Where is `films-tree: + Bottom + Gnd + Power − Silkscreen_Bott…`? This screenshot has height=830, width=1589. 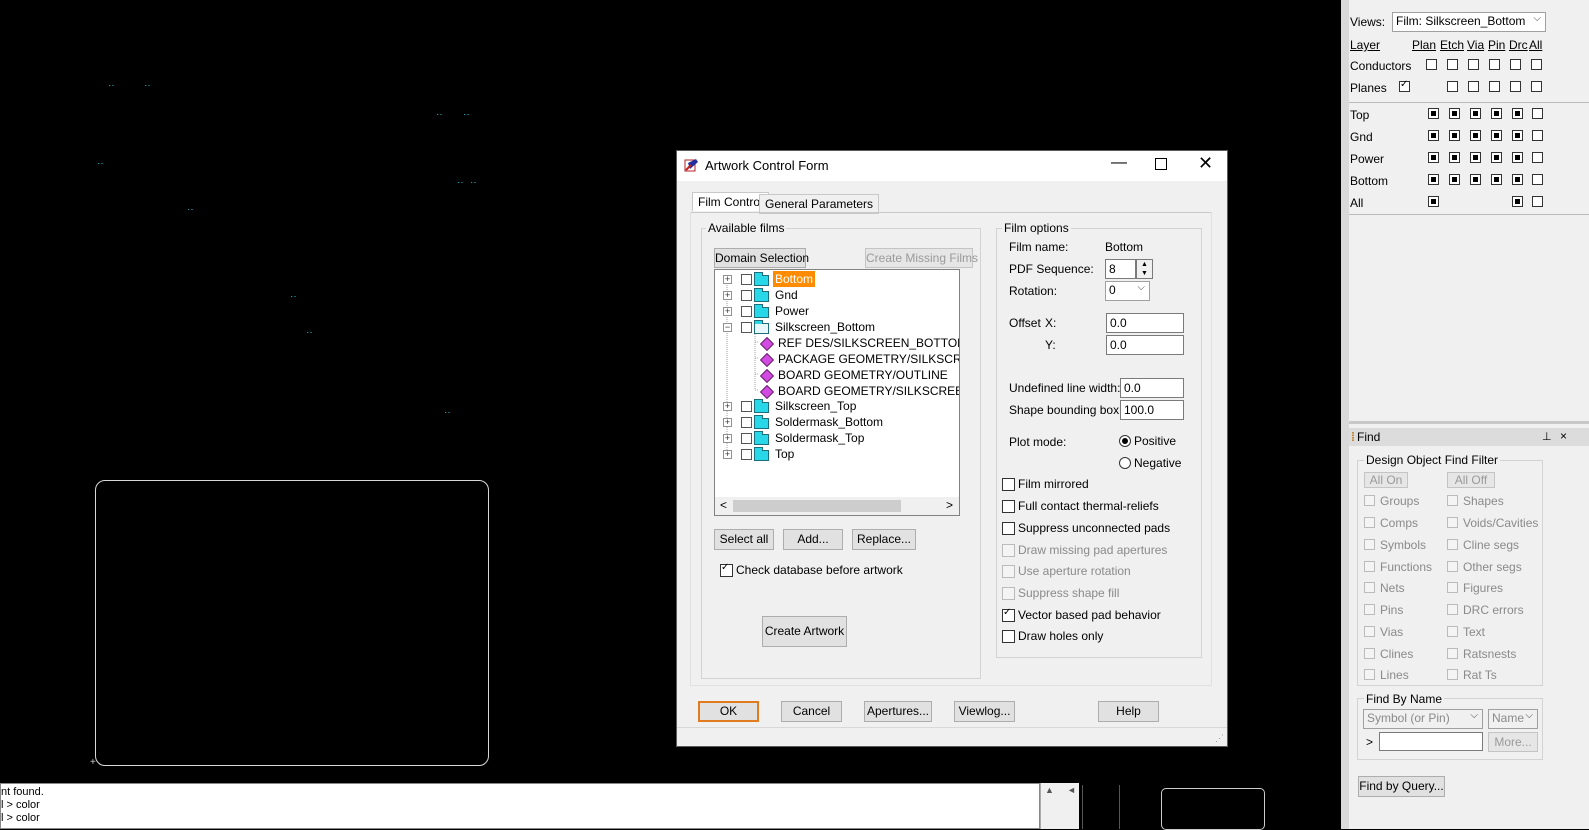
films-tree: + Bottom + Gnd + Power − Silkscreen_Bott… is located at coordinates (837, 392).